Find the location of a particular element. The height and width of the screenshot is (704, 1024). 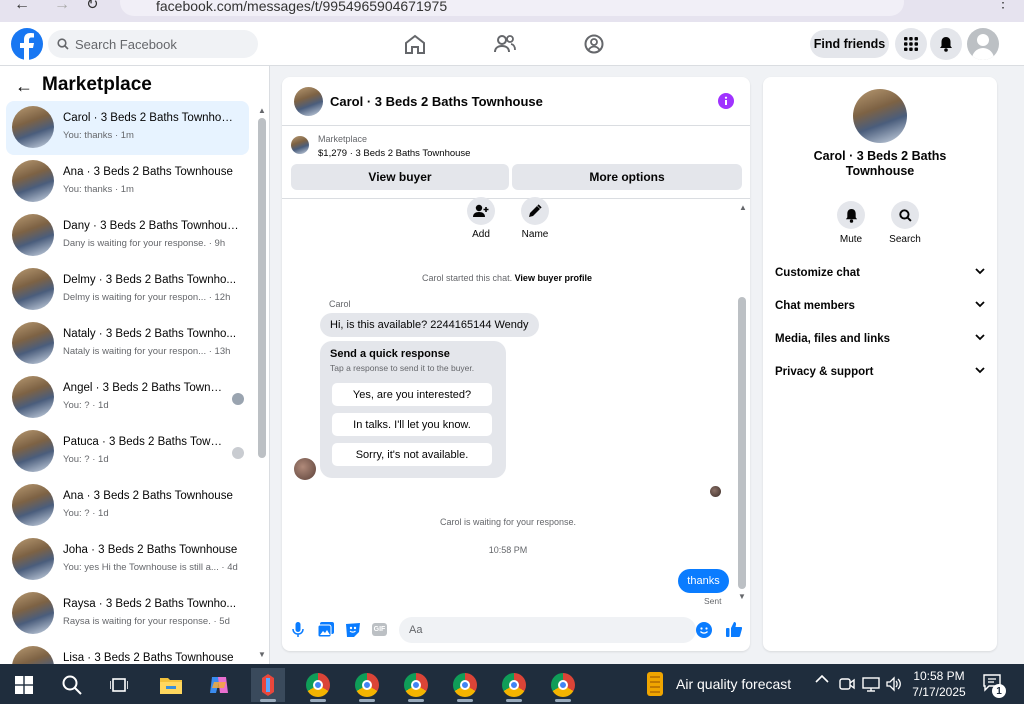

search-input: Search Facebook is located at coordinates (153, 44).